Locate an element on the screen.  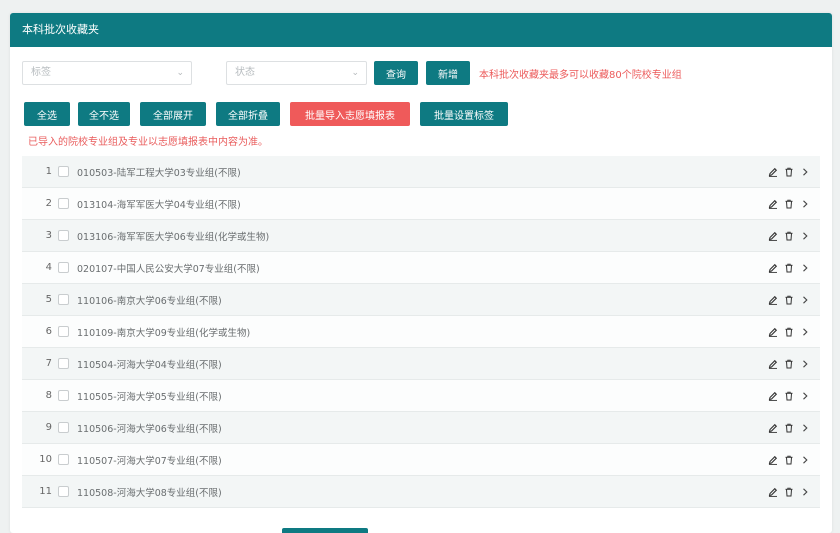
item-label: 013106-海军军医大学06专业组(化学或生物) is located at coordinates (173, 237).